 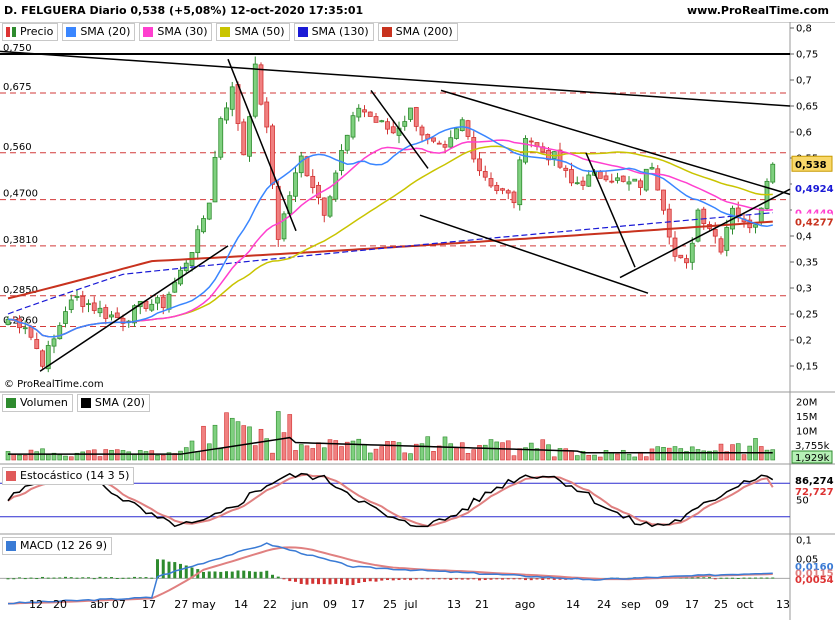 I want to click on macd-legend: MACD (12 26 9), so click(x=57, y=546).